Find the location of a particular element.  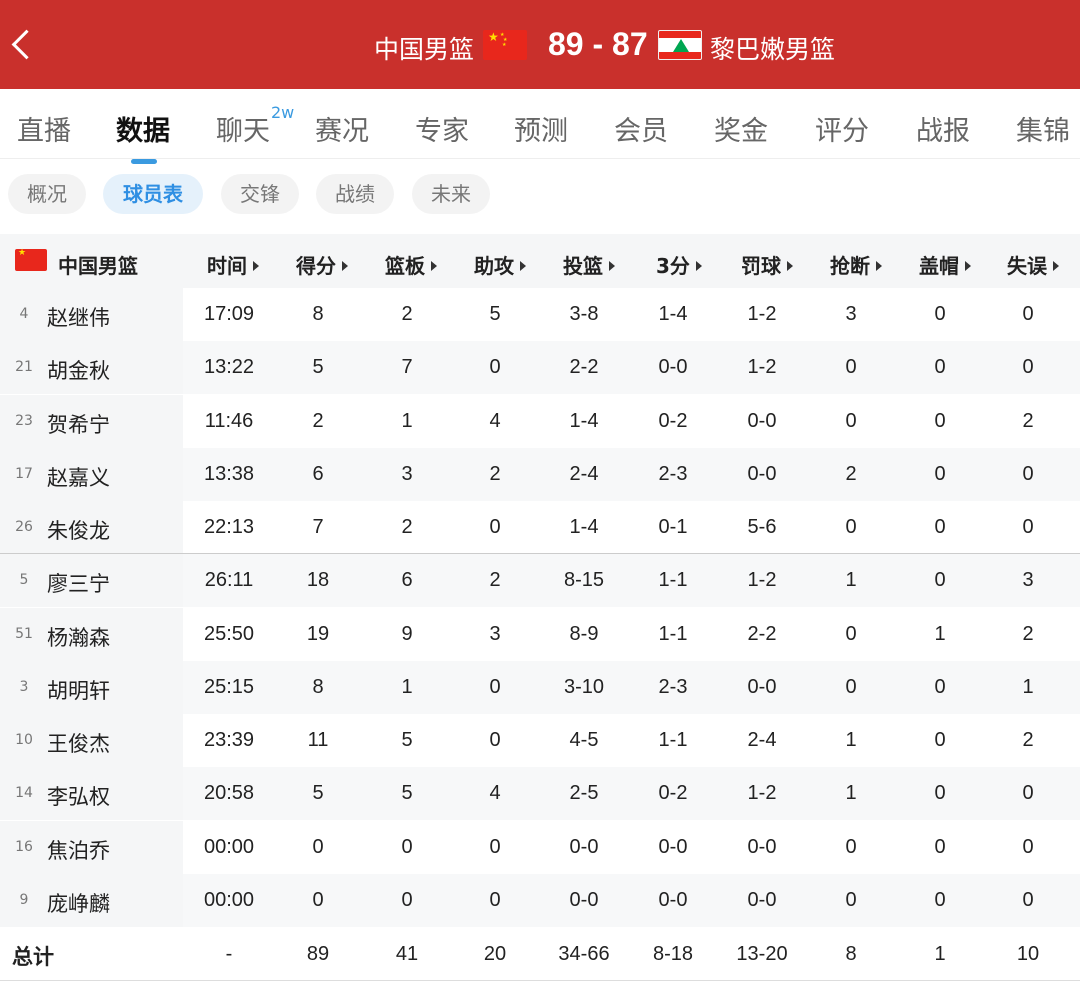

stat-cell: 13:38 is located at coordinates (229, 473).